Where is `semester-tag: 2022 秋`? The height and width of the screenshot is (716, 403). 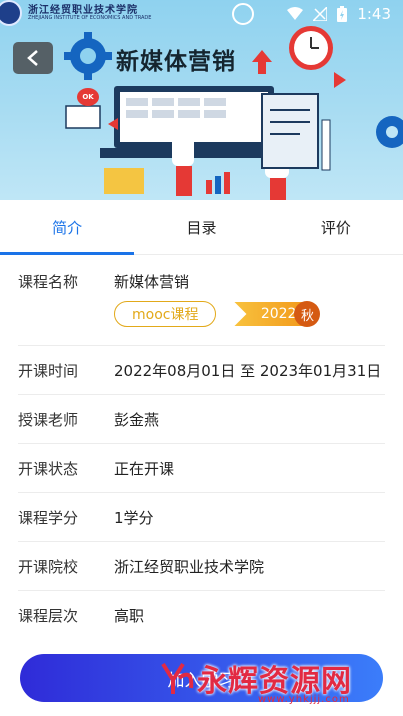 semester-tag: 2022 秋 is located at coordinates (277, 314).